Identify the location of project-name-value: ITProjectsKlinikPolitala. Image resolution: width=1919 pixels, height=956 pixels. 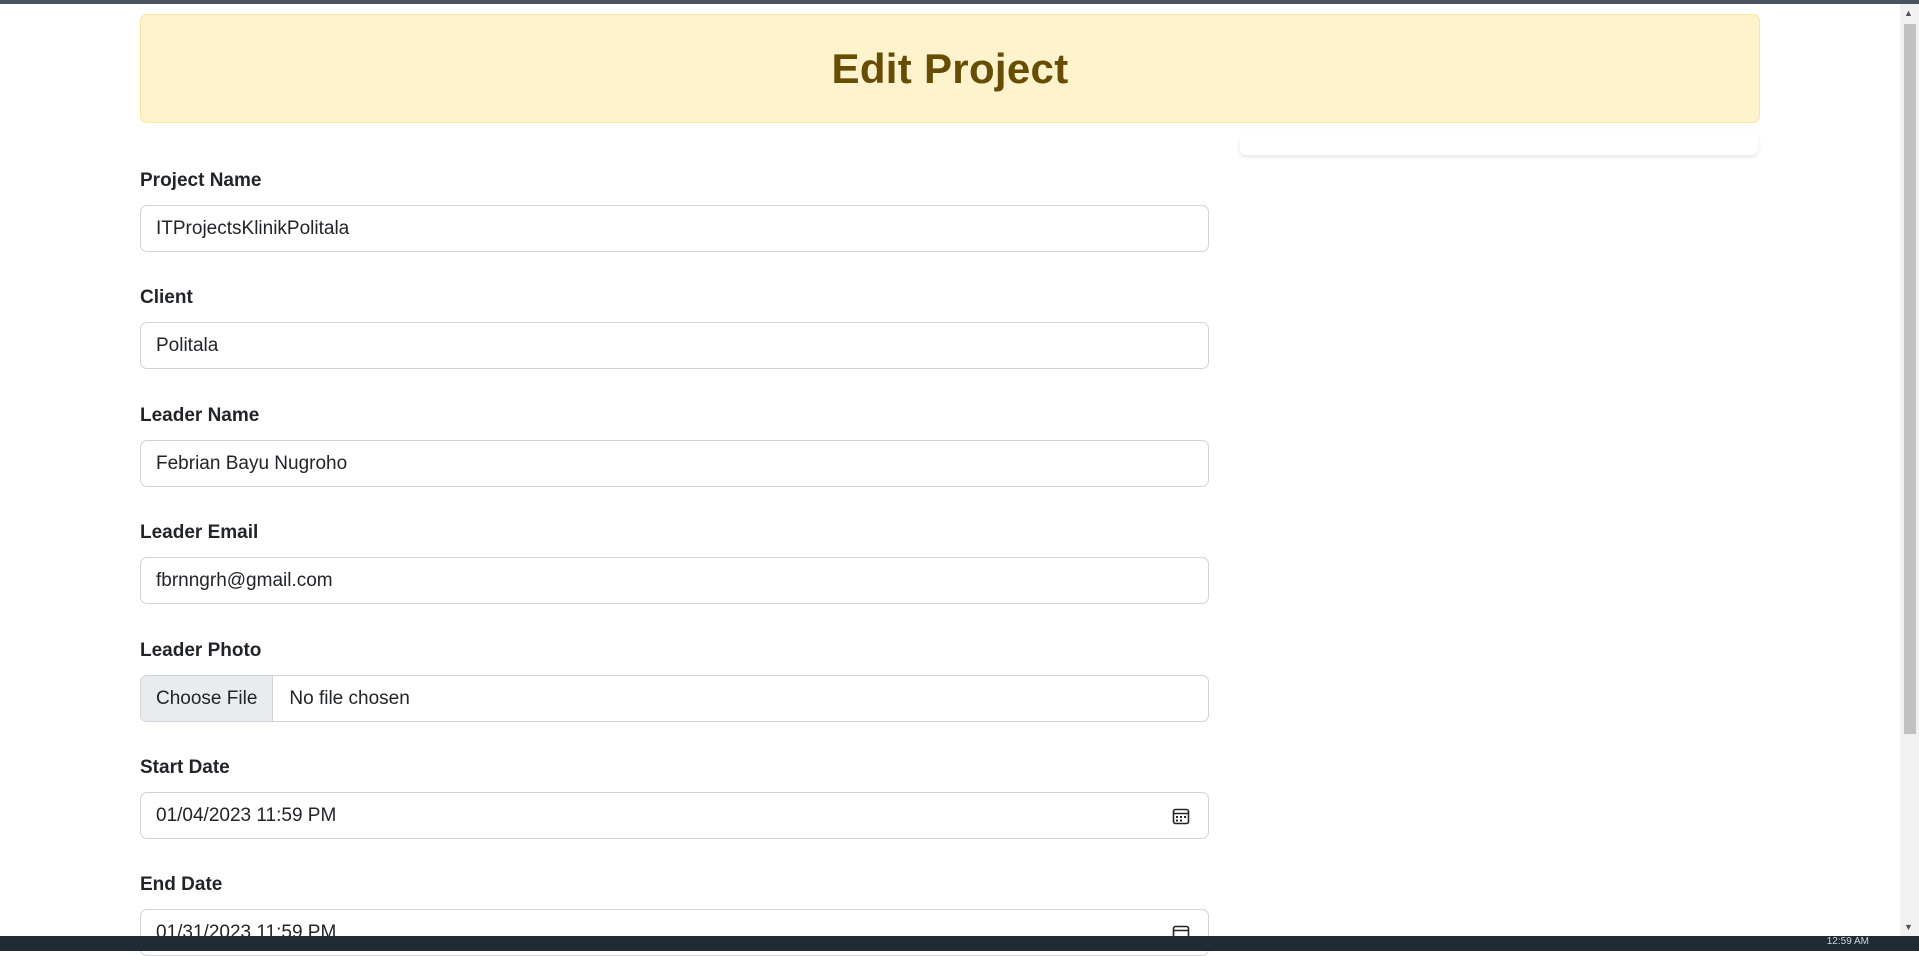
(253, 228).